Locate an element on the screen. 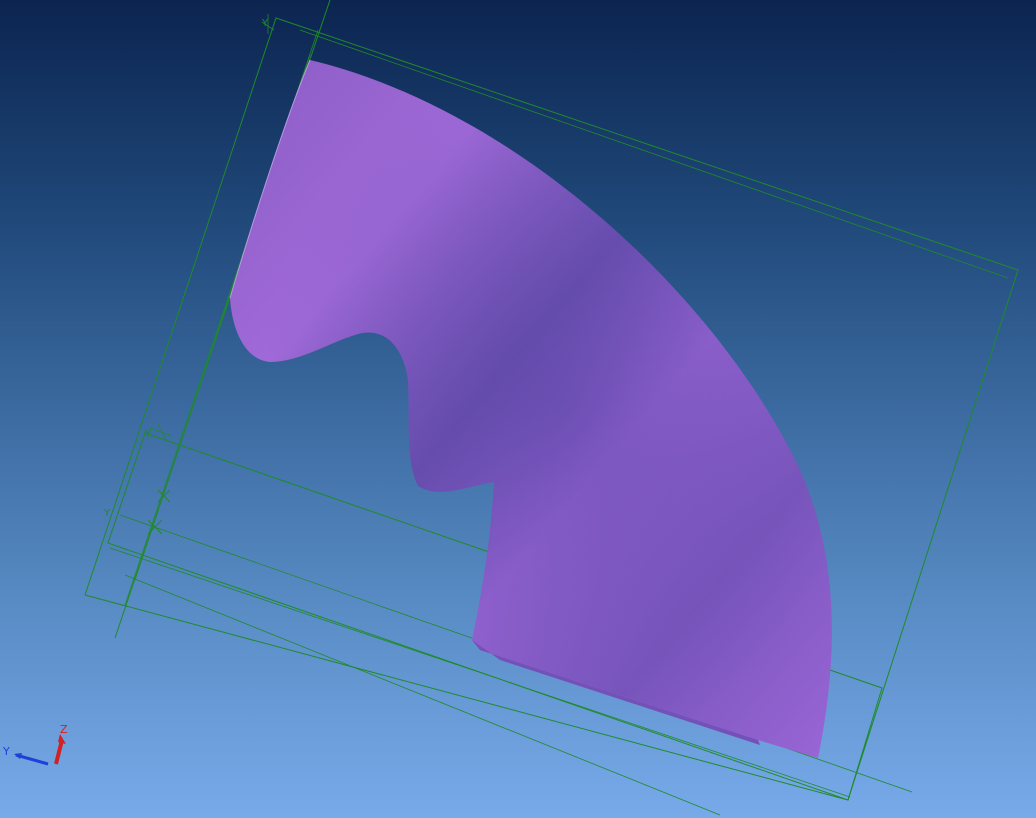  triad-y-label: Y is located at coordinates (6, 751).